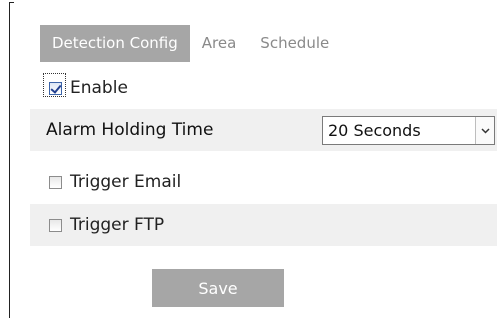 The width and height of the screenshot is (497, 318). What do you see at coordinates (374, 130) in the screenshot?
I see `alarm-holding-value: 20 Seconds` at bounding box center [374, 130].